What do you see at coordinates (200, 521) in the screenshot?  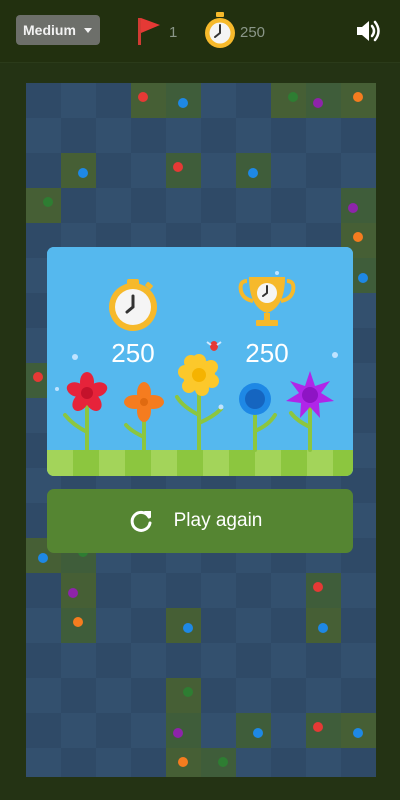 I see `play-again-button: Play again` at bounding box center [200, 521].